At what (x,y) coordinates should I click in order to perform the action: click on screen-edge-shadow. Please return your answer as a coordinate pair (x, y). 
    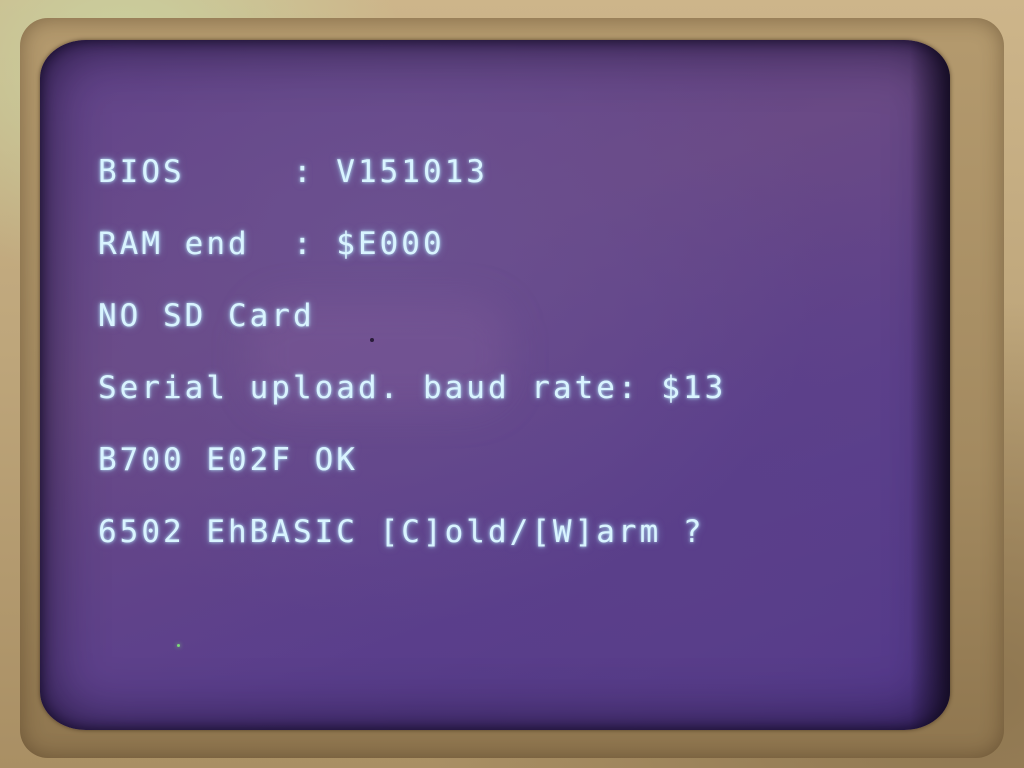
    Looking at the image, I should click on (930, 385).